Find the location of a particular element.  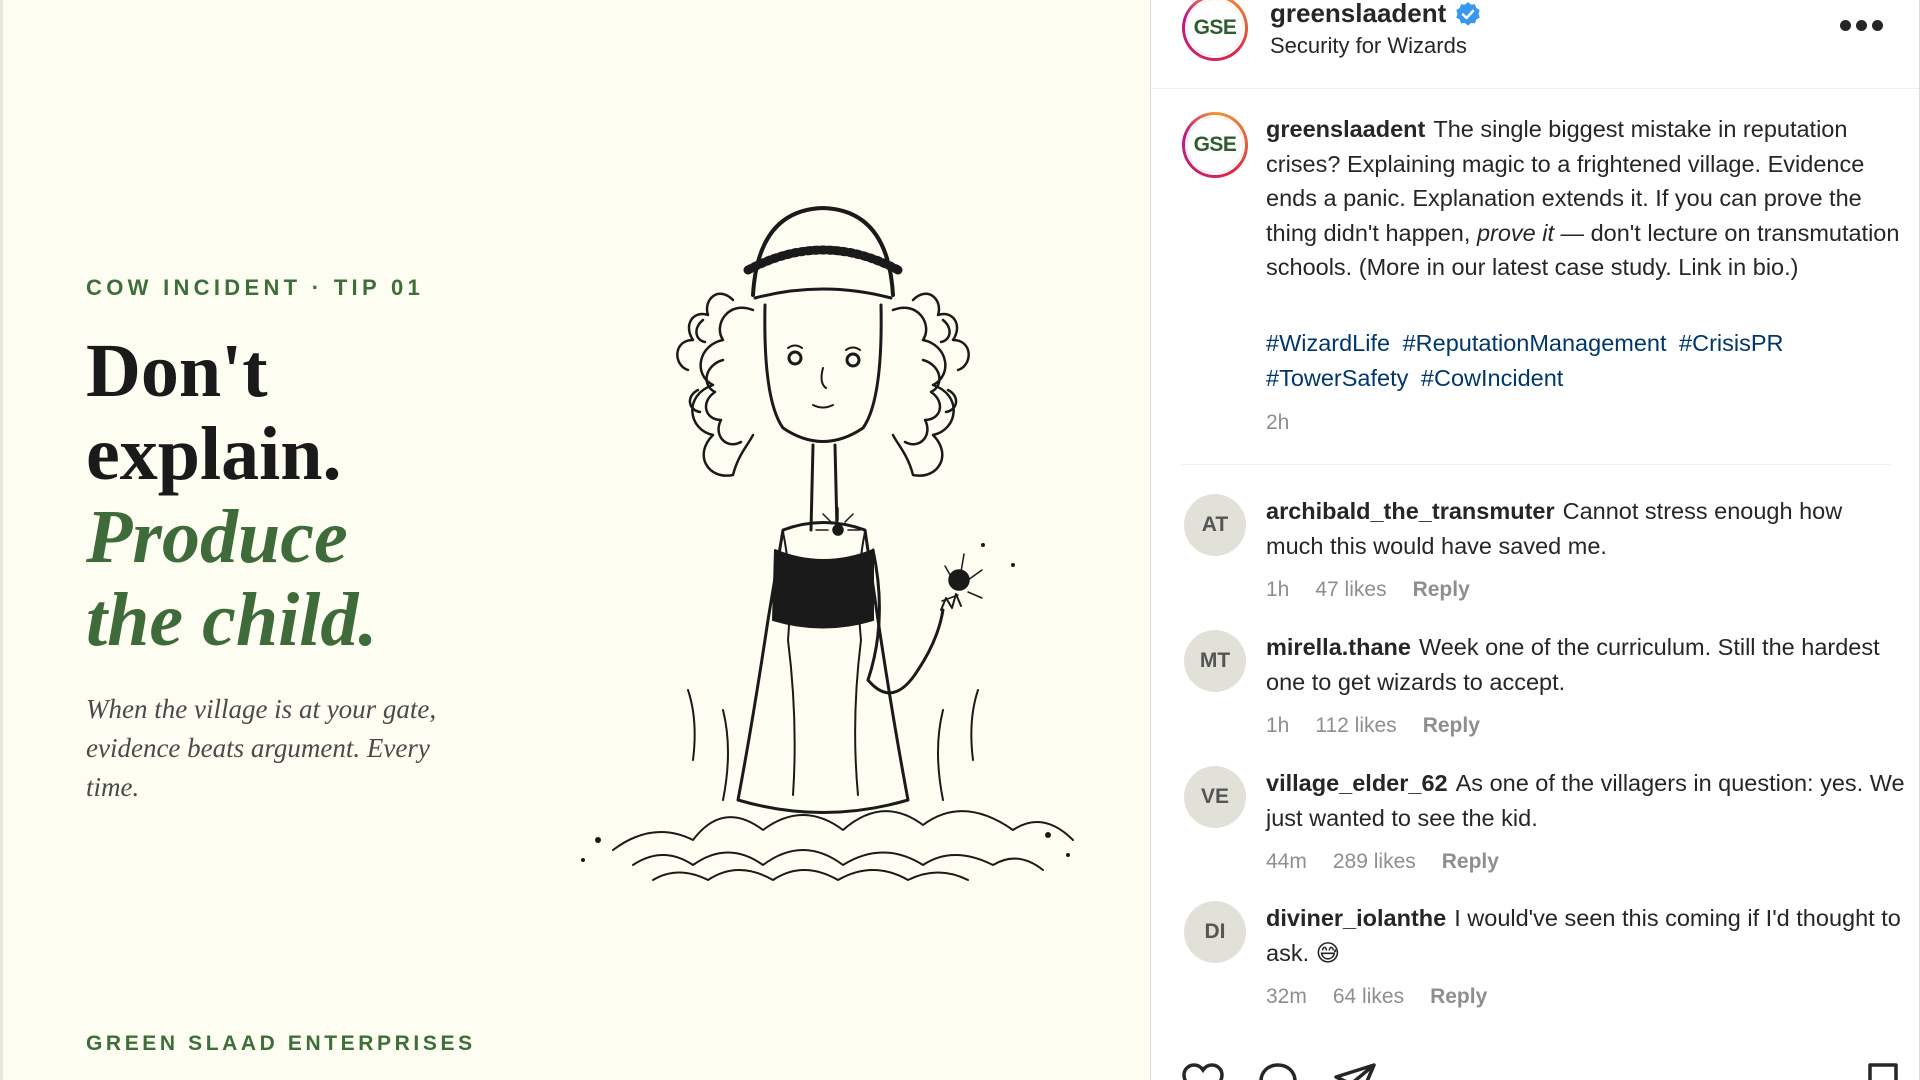

post-eyebrow: COW INCIDENT · TIP 01 is located at coordinates (255, 287).